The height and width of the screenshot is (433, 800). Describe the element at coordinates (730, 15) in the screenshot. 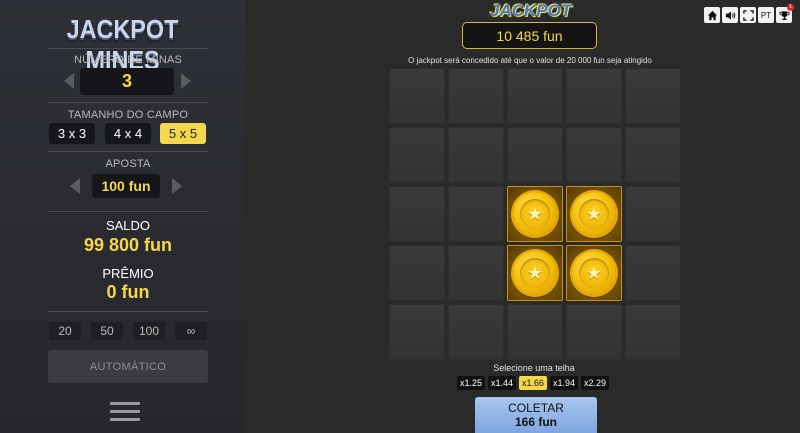

I see `sound-icon` at that location.